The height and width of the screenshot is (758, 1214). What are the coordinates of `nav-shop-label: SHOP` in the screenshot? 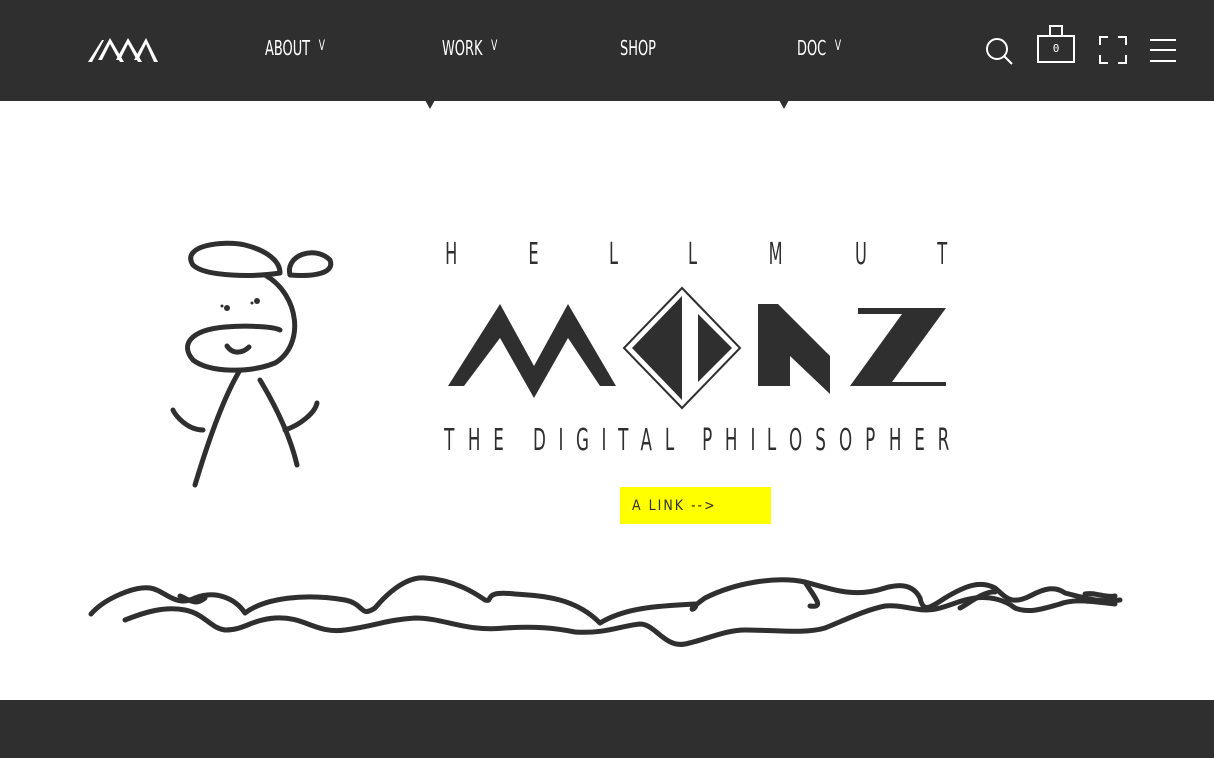 It's located at (638, 48).